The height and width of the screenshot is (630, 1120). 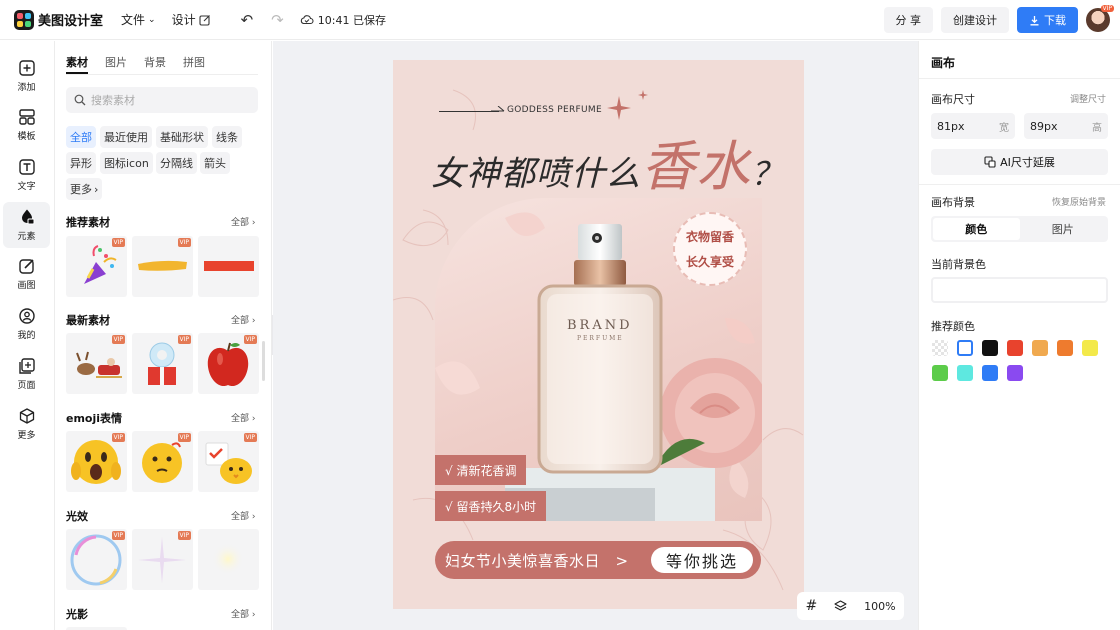 I want to click on zoom-level: 100%, so click(x=879, y=606).